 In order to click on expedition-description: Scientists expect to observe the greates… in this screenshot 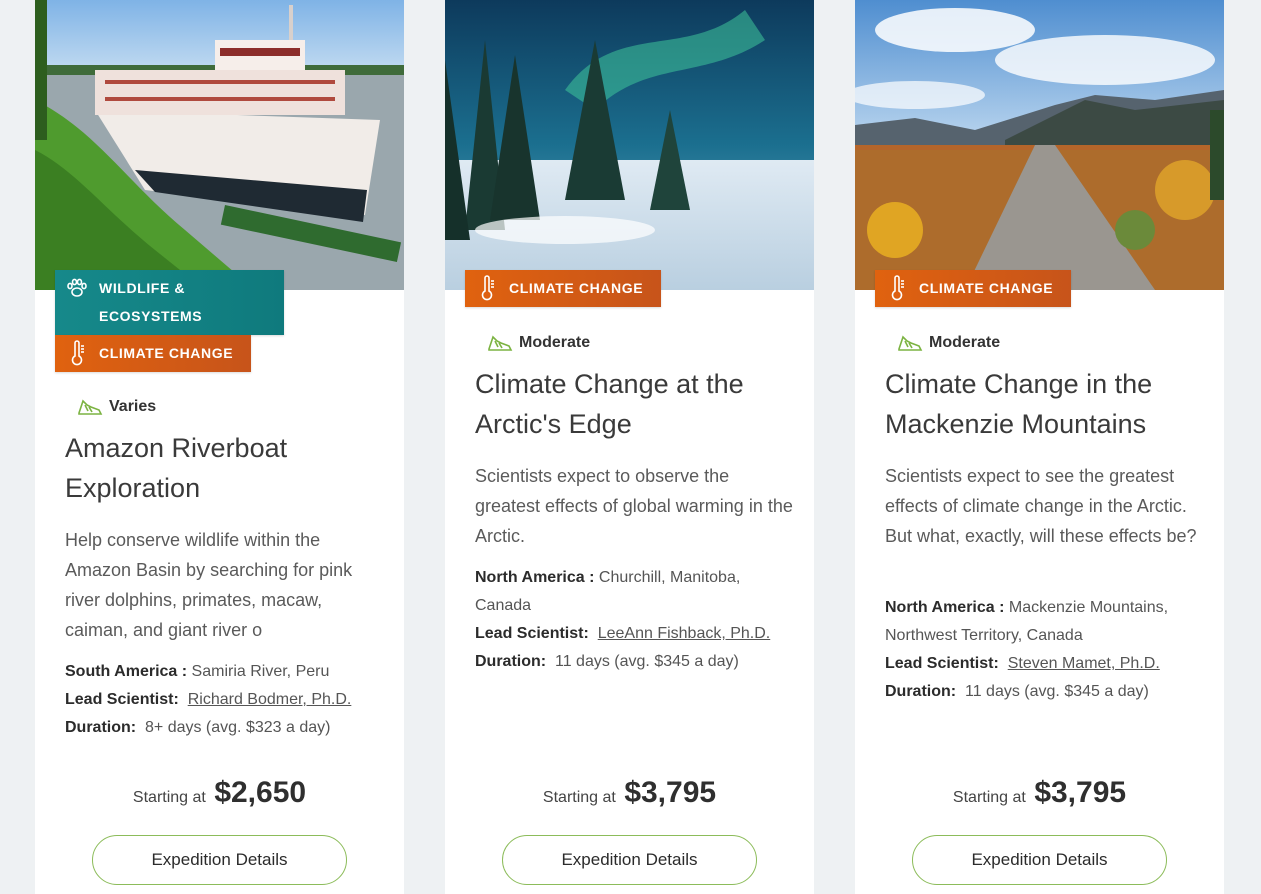, I will do `click(634, 506)`.